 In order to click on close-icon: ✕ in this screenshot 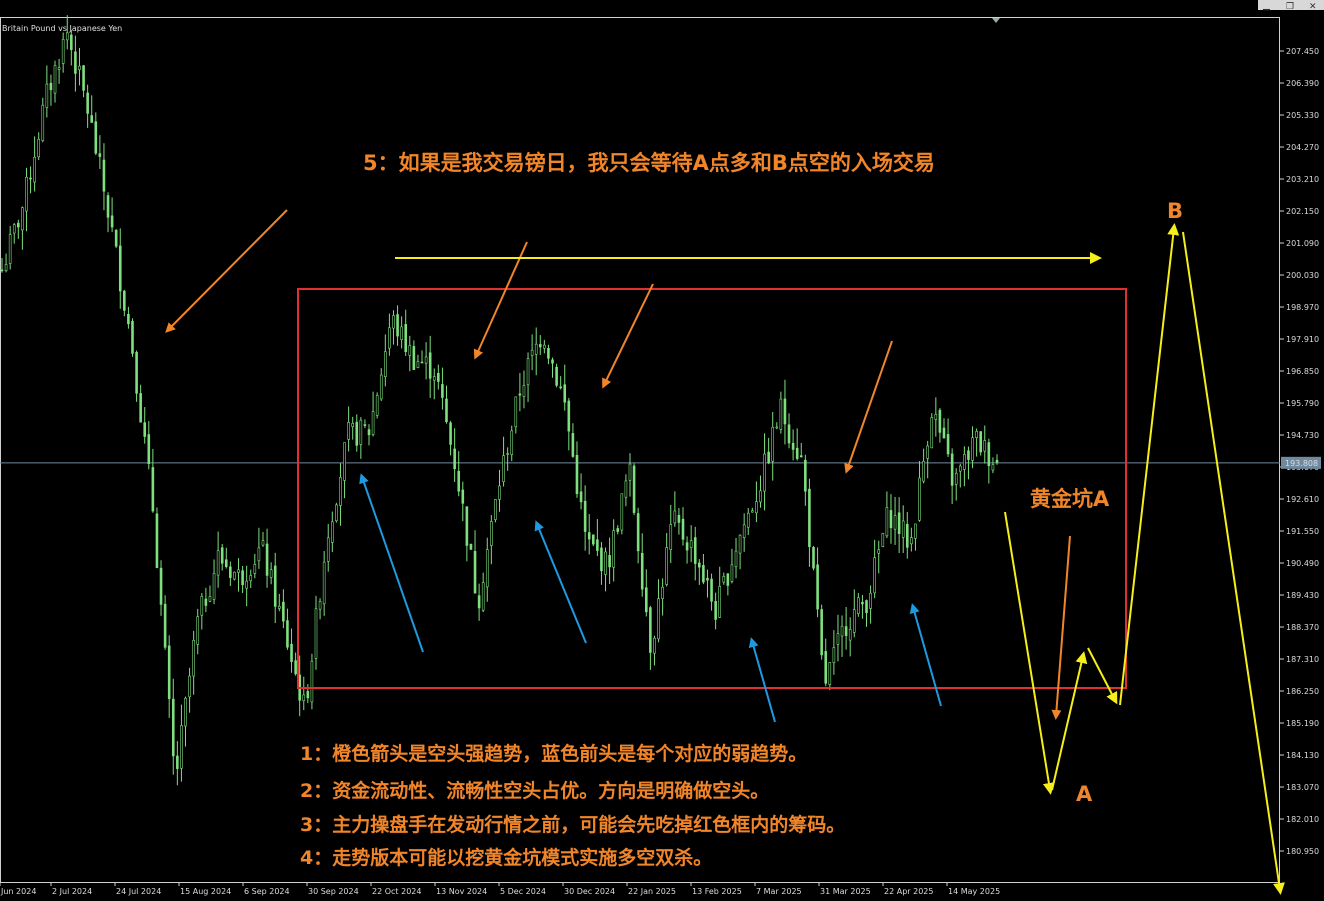, I will do `click(1313, 7)`.